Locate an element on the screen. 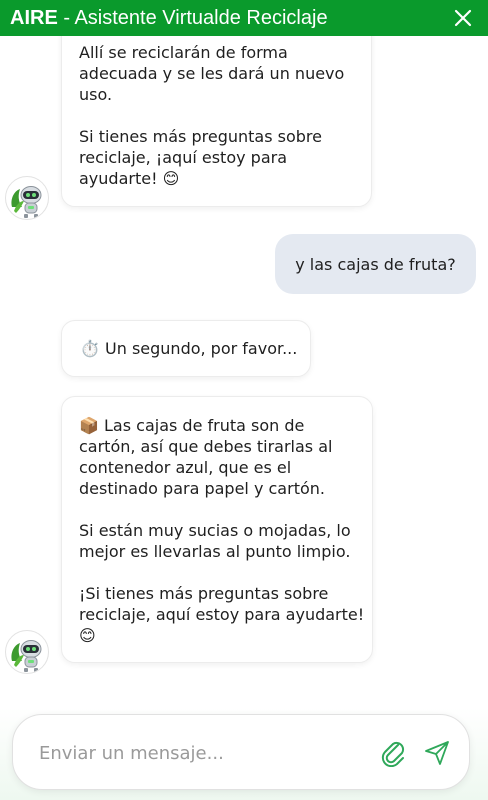 This screenshot has height=800, width=488. message-line: mejor es llevarlas al punto limpio. is located at coordinates (215, 551).